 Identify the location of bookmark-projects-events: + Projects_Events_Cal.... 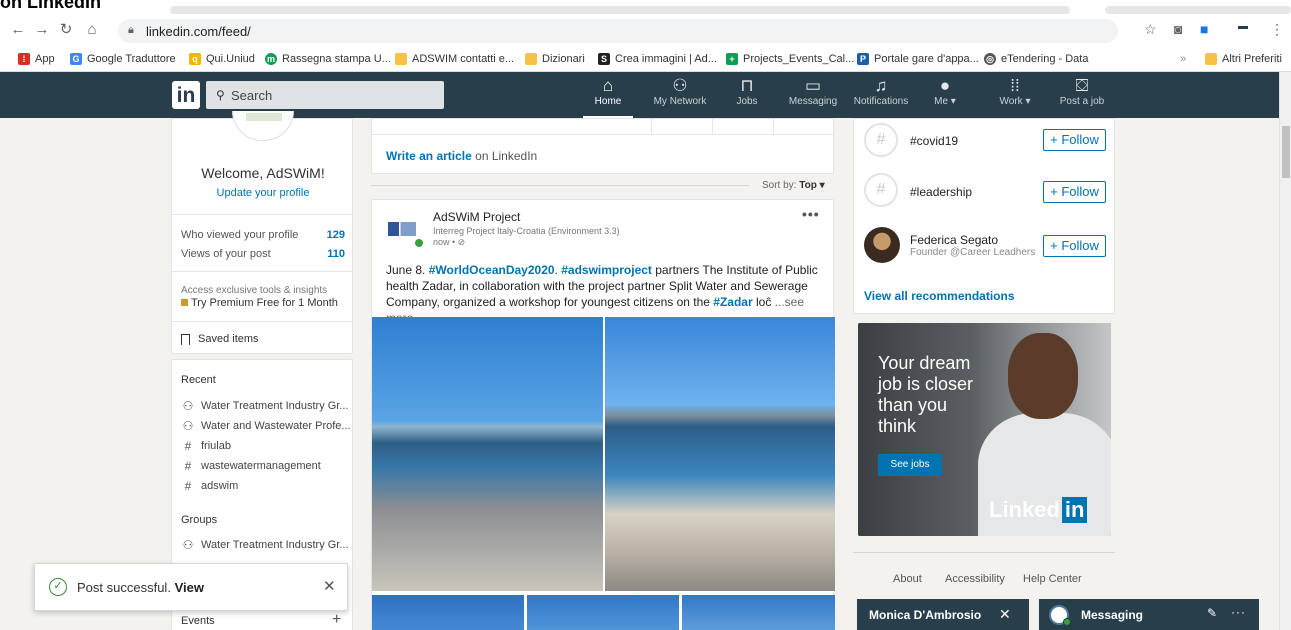
(790, 59).